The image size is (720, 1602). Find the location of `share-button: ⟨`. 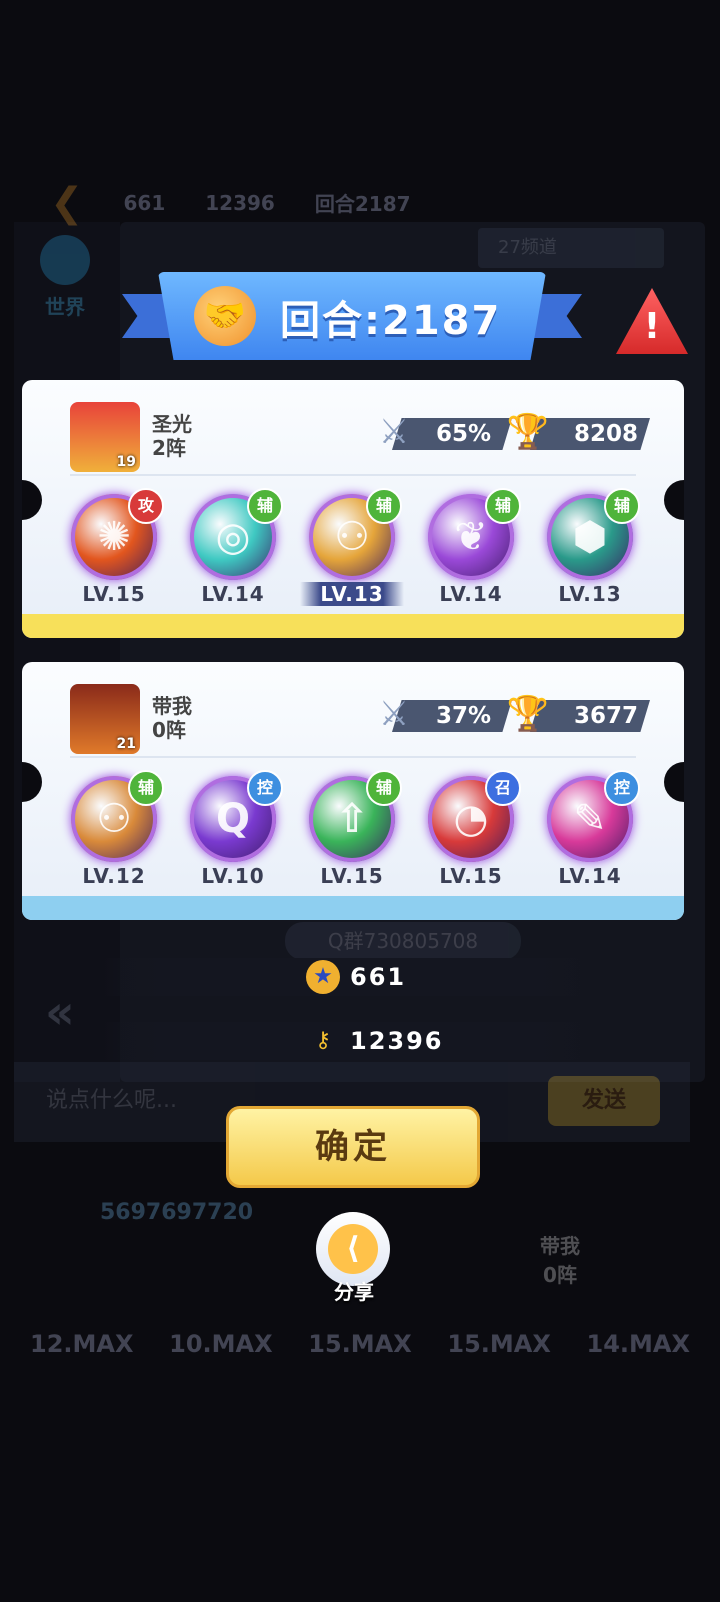

share-button: ⟨ is located at coordinates (353, 1249).